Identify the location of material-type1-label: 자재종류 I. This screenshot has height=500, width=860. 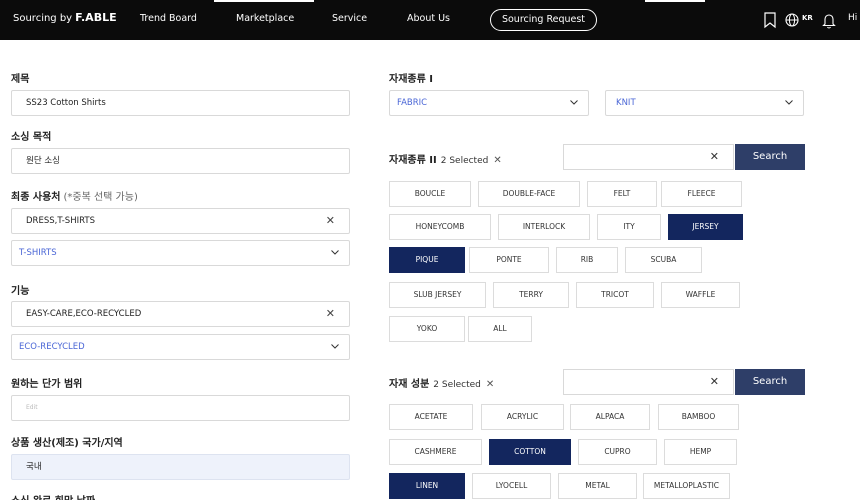
(411, 79).